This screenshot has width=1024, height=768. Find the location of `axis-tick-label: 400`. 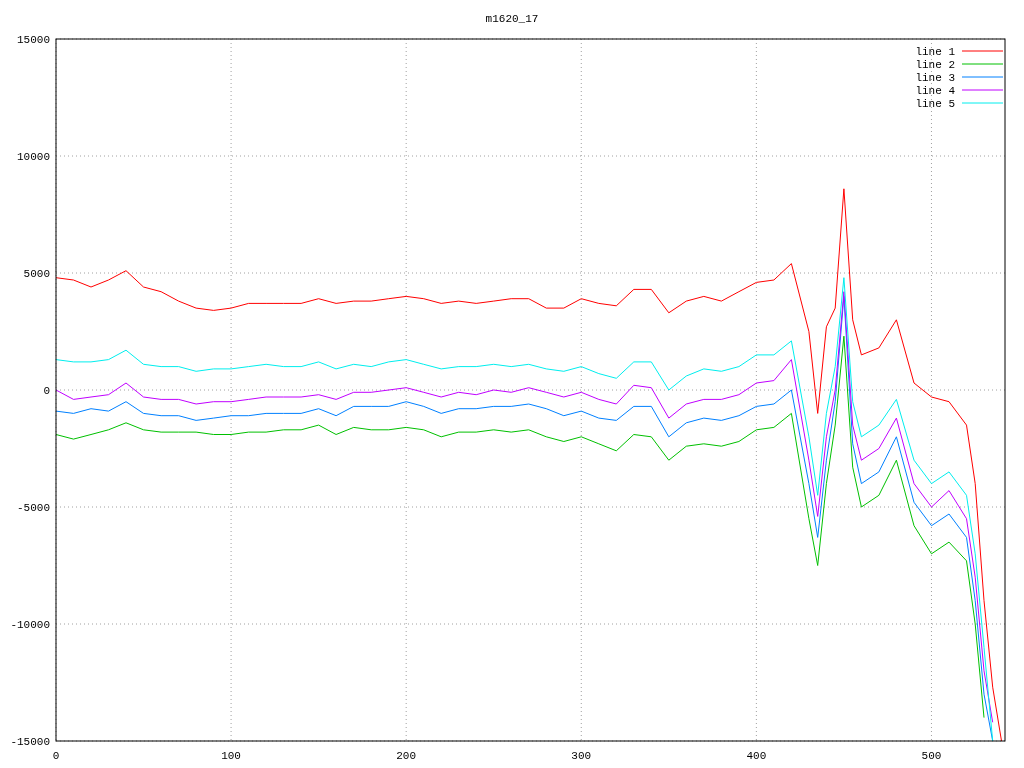

axis-tick-label: 400 is located at coordinates (756, 756).